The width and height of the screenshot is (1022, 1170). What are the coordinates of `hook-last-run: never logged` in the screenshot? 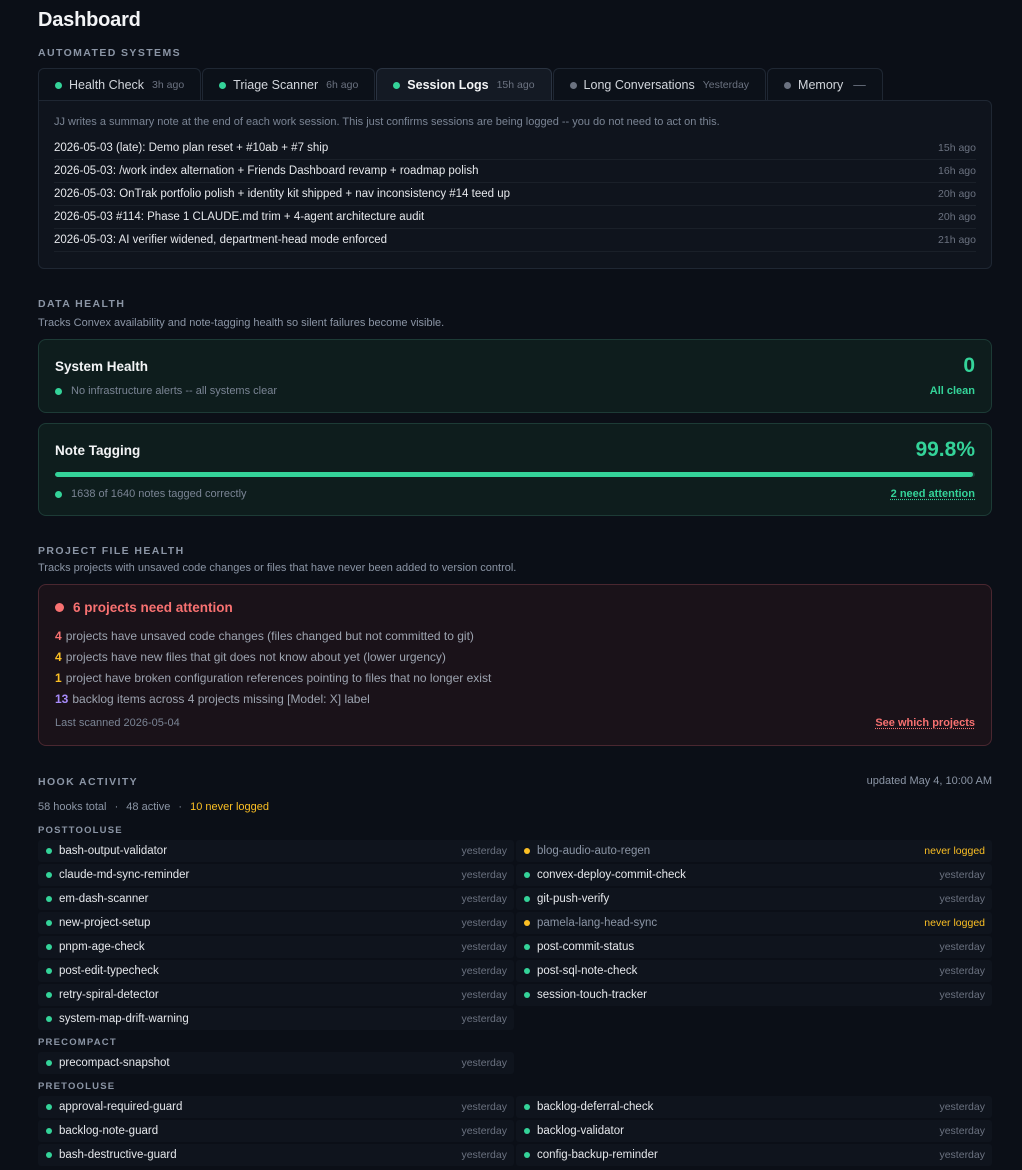 It's located at (954, 851).